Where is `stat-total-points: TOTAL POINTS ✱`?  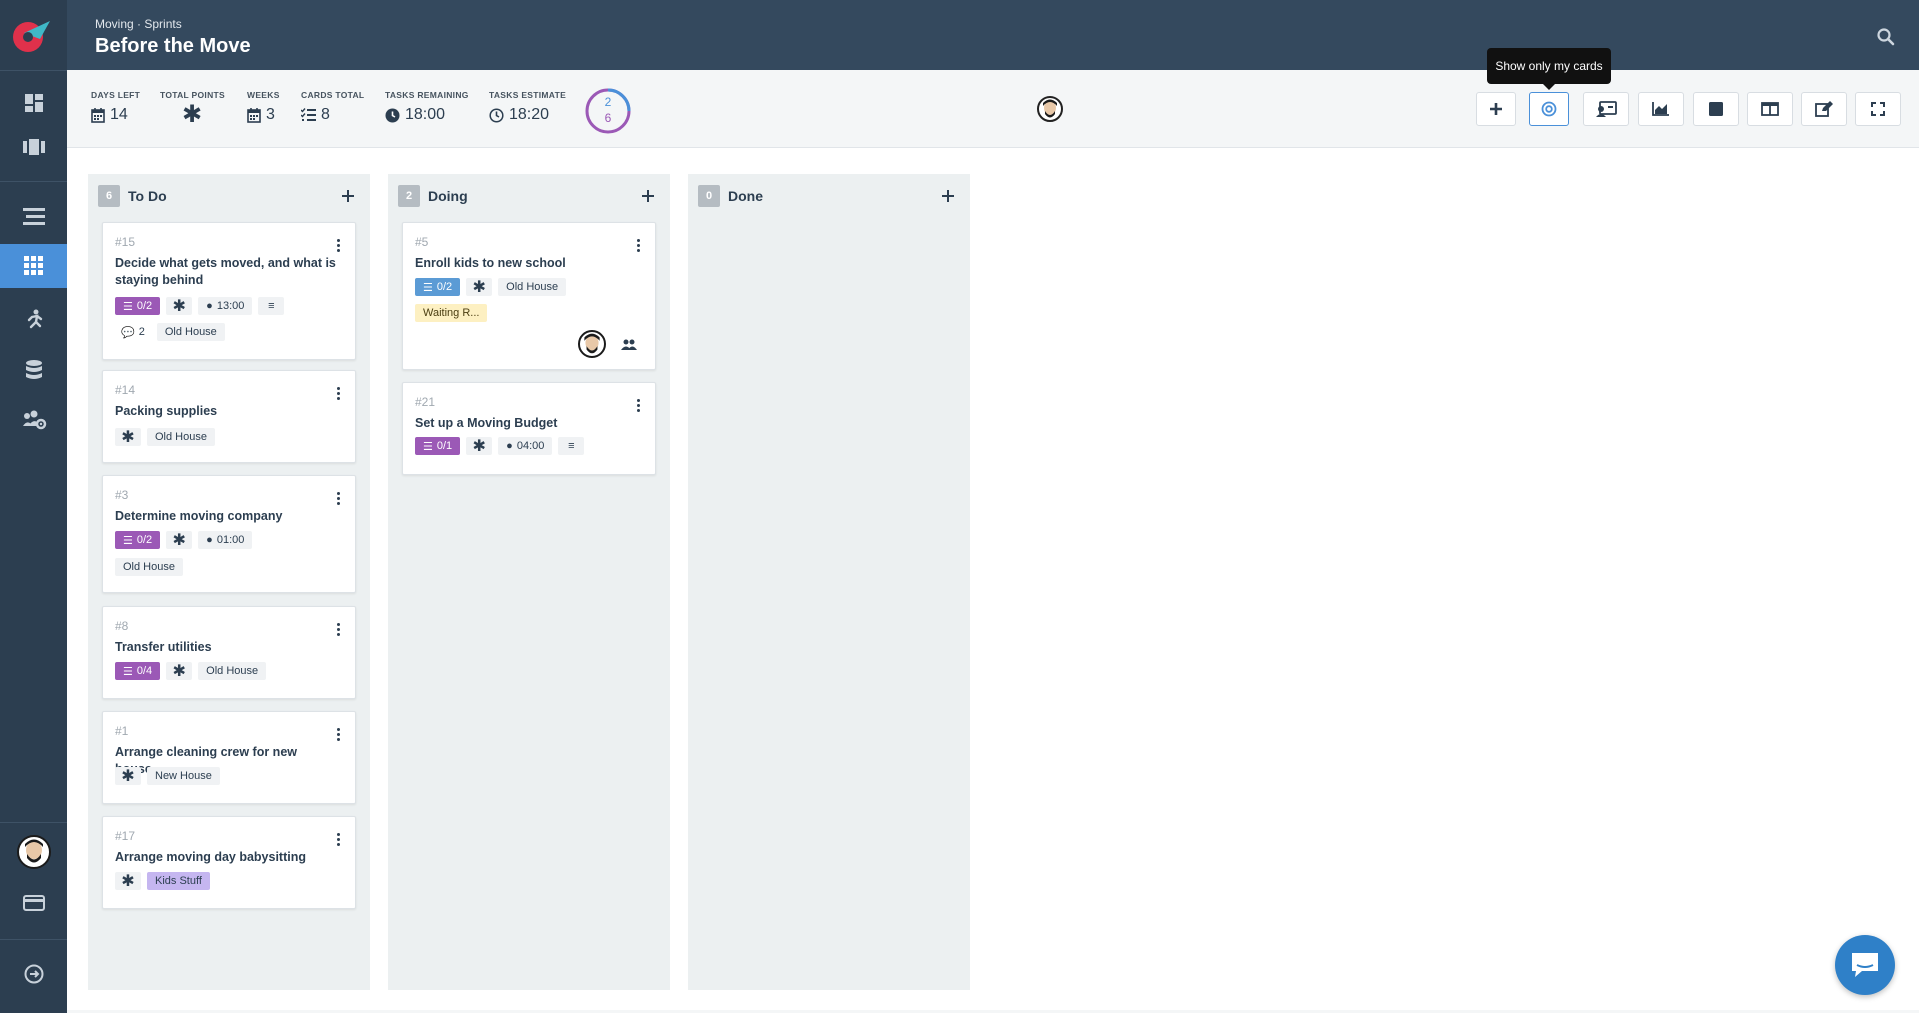
stat-total-points: TOTAL POINTS ✱ is located at coordinates (192, 108).